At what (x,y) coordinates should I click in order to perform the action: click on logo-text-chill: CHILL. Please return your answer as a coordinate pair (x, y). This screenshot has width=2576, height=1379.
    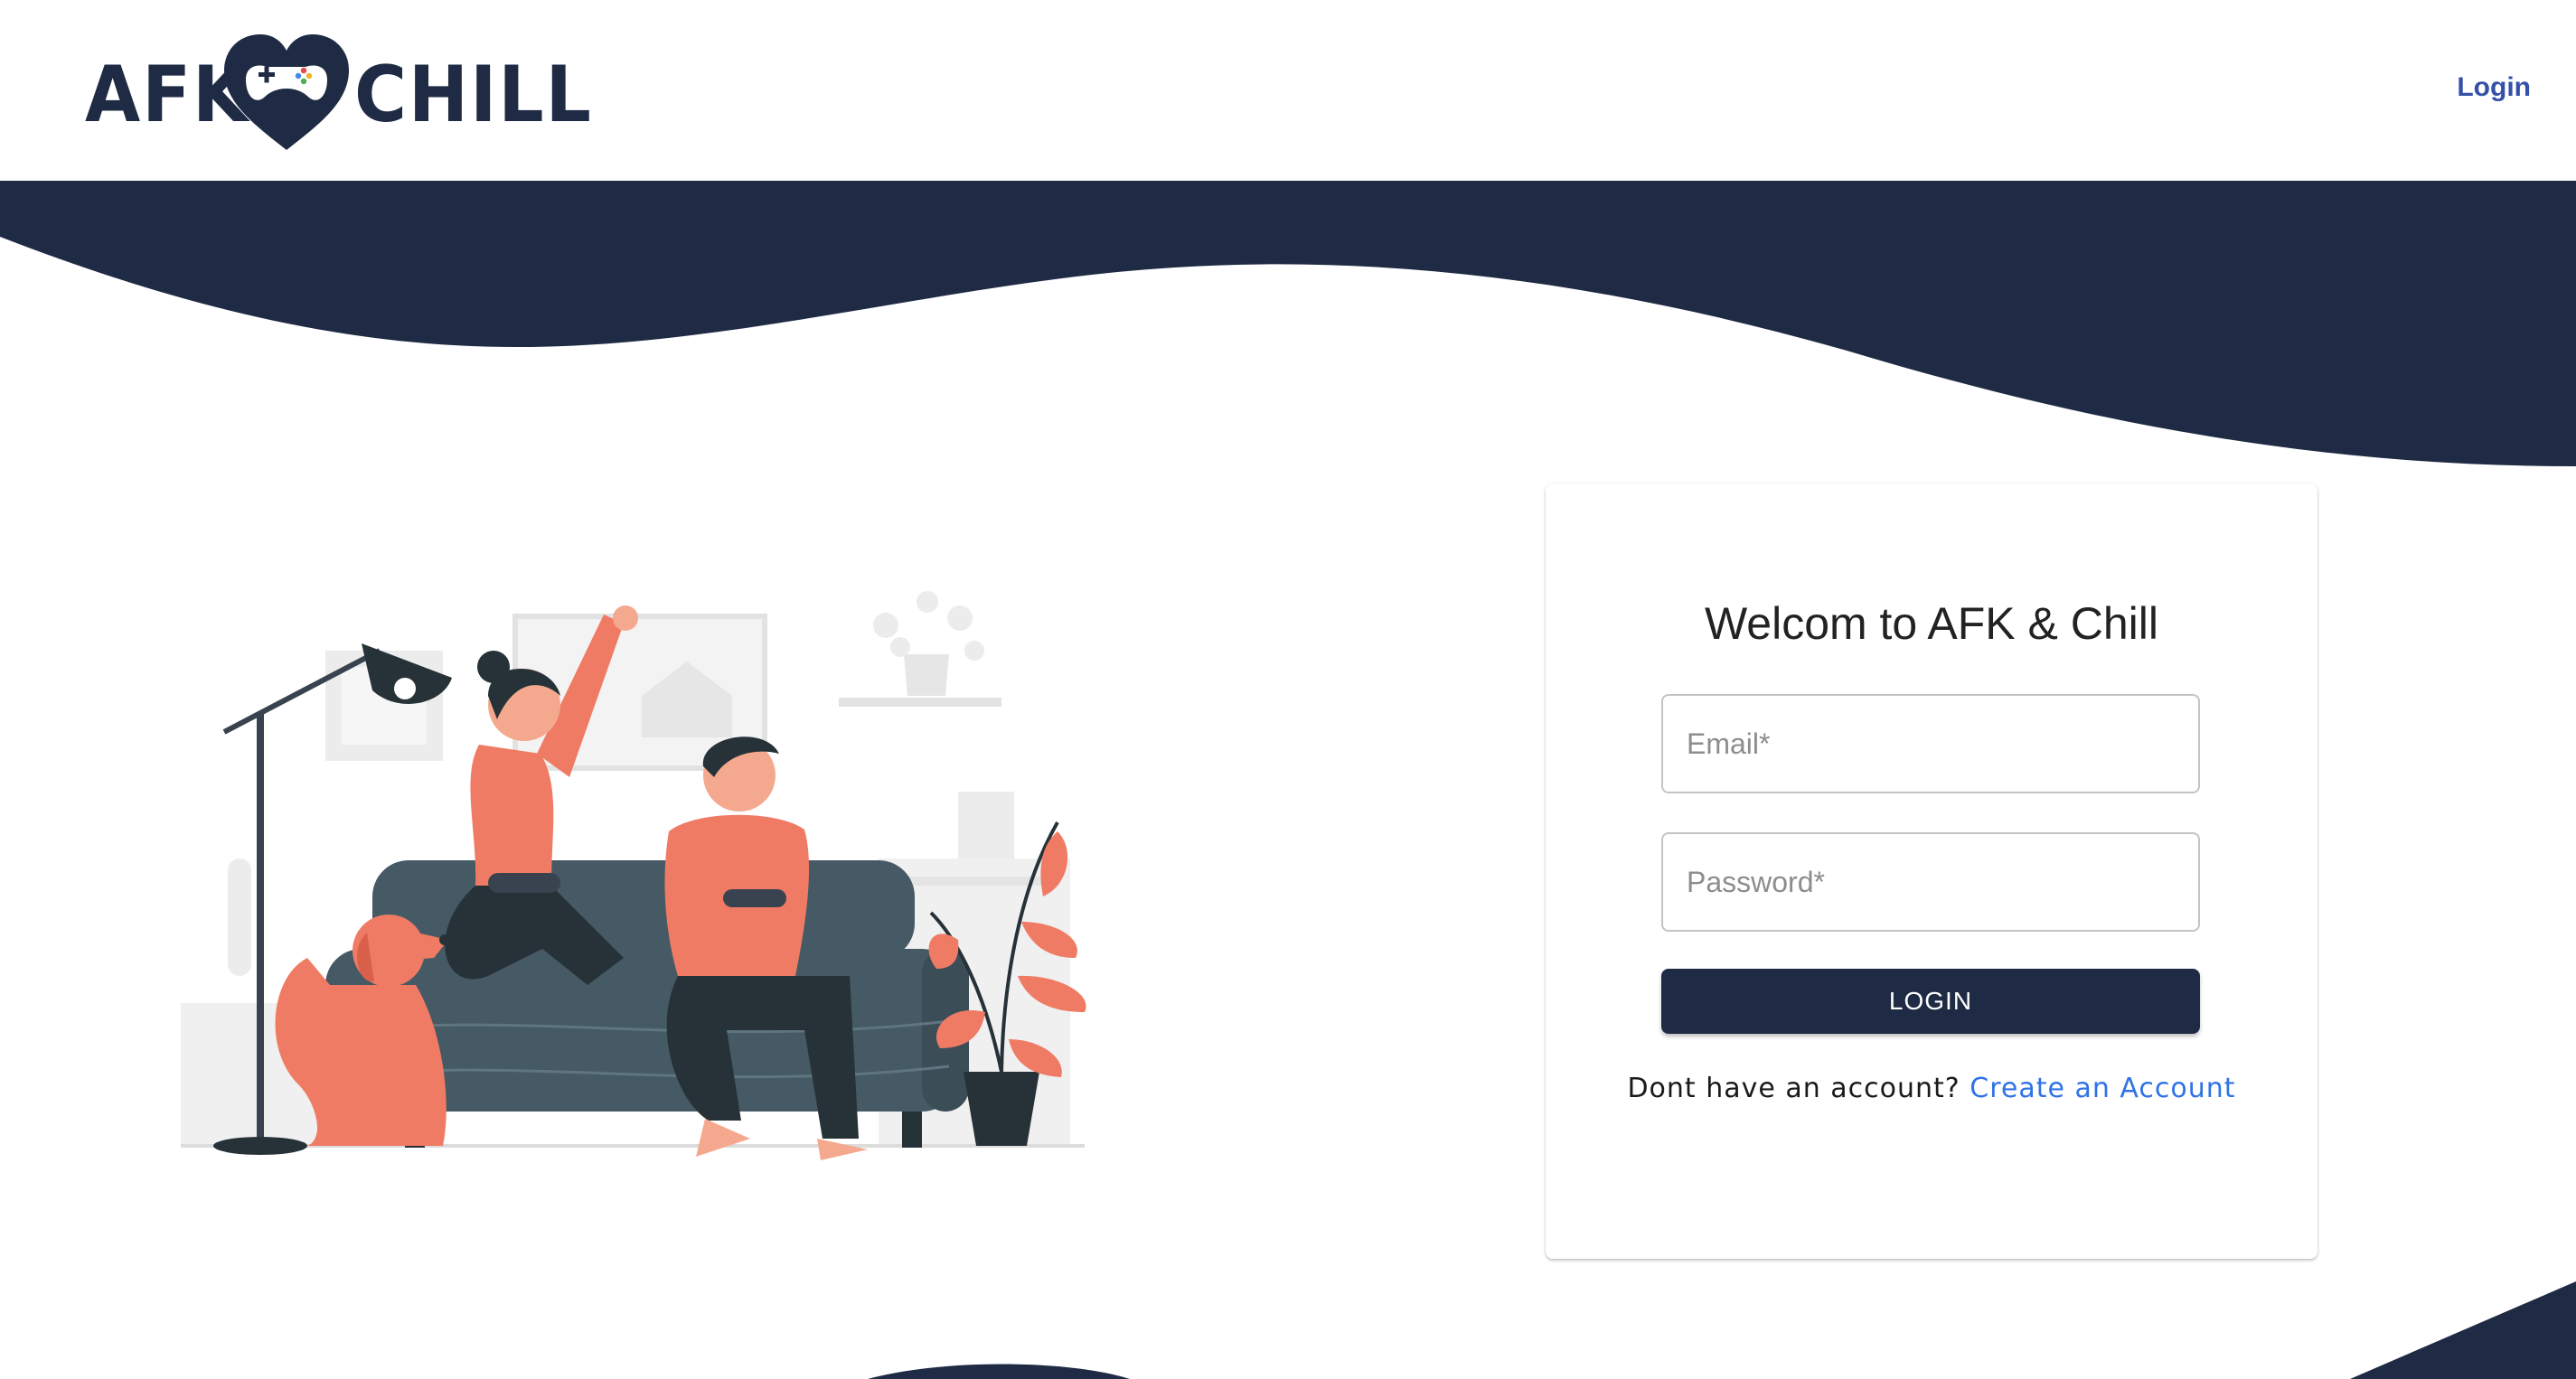
    Looking at the image, I should click on (474, 95).